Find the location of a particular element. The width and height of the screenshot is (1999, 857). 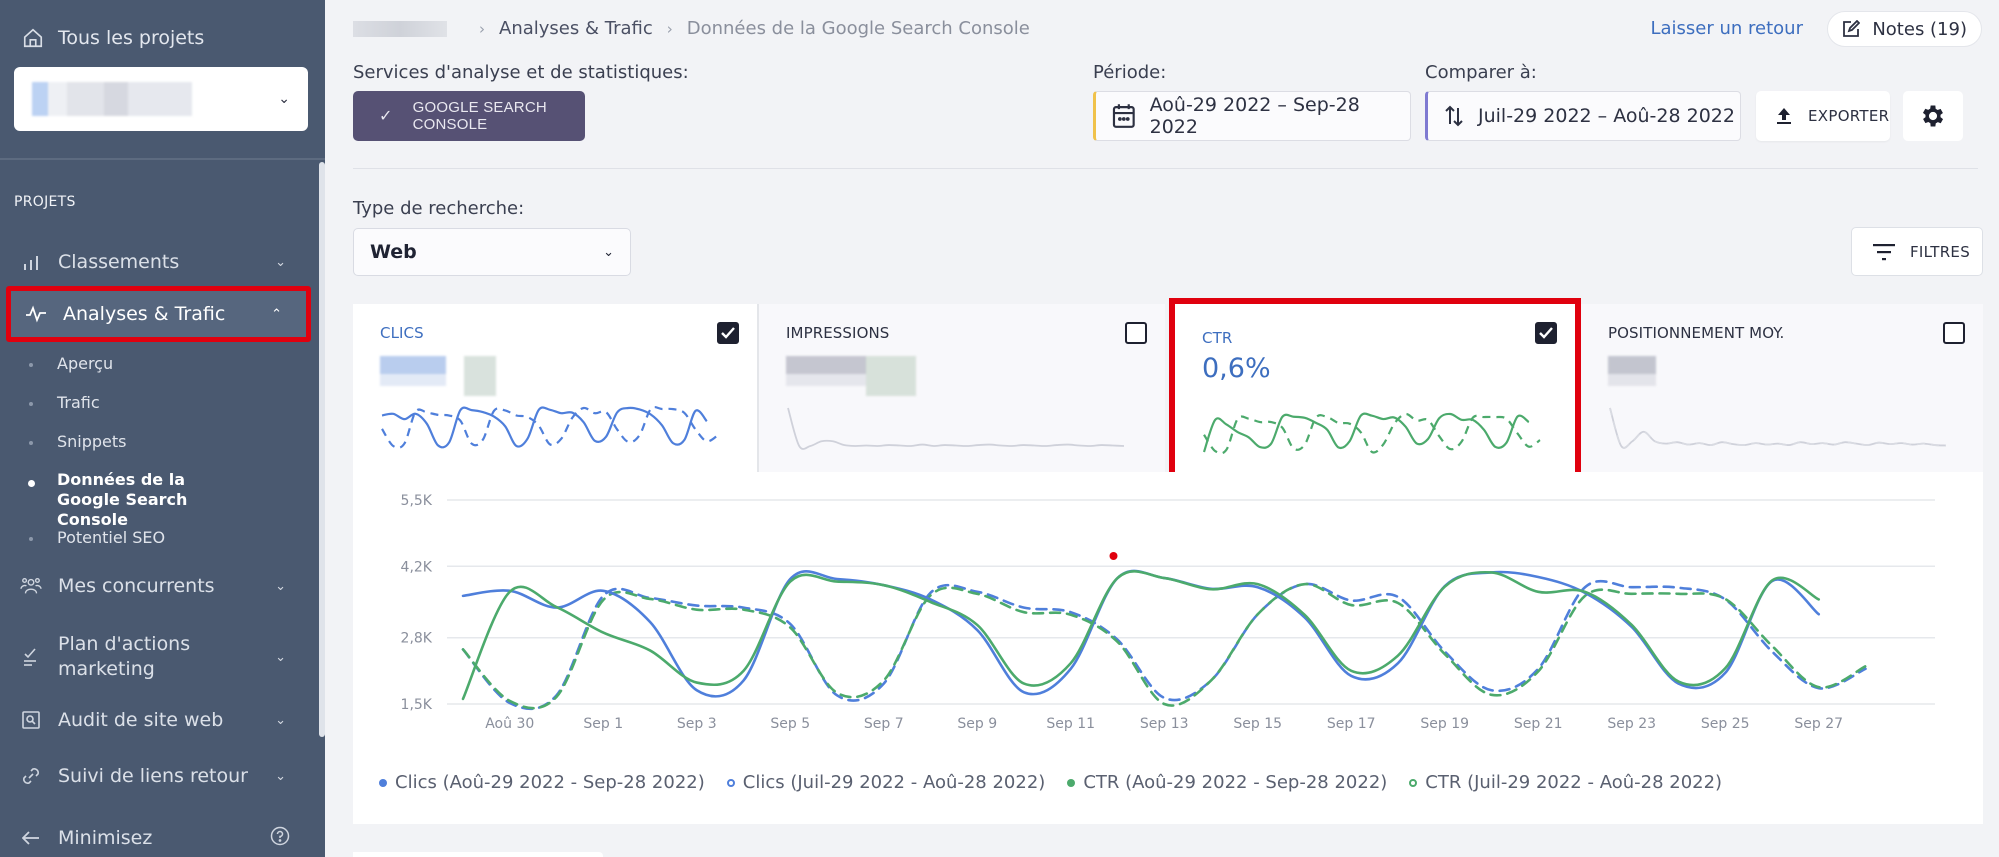

series-line-clics-current is located at coordinates (1141, 633).